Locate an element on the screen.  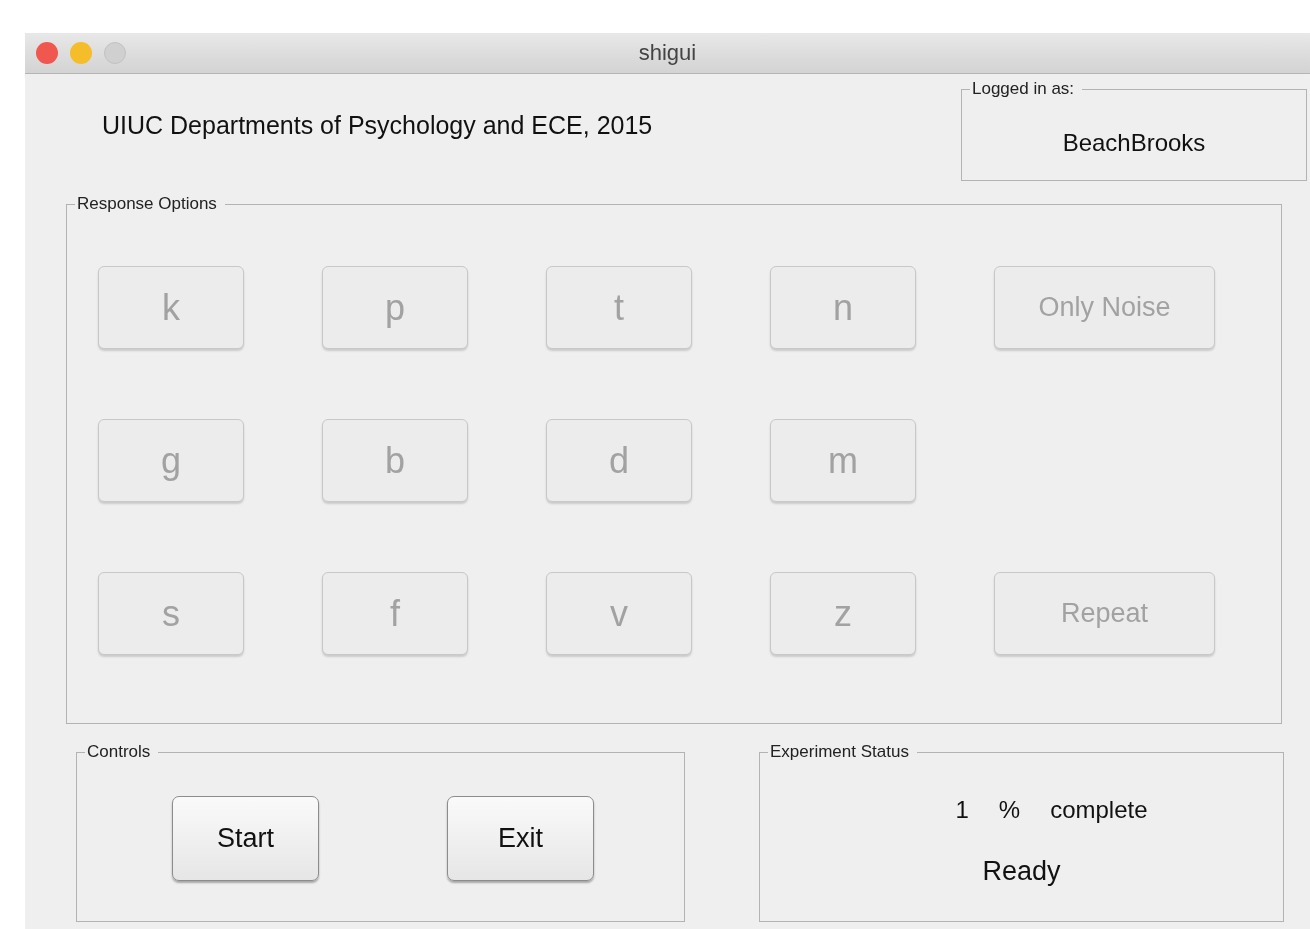
window-title: shigui is located at coordinates (667, 53).